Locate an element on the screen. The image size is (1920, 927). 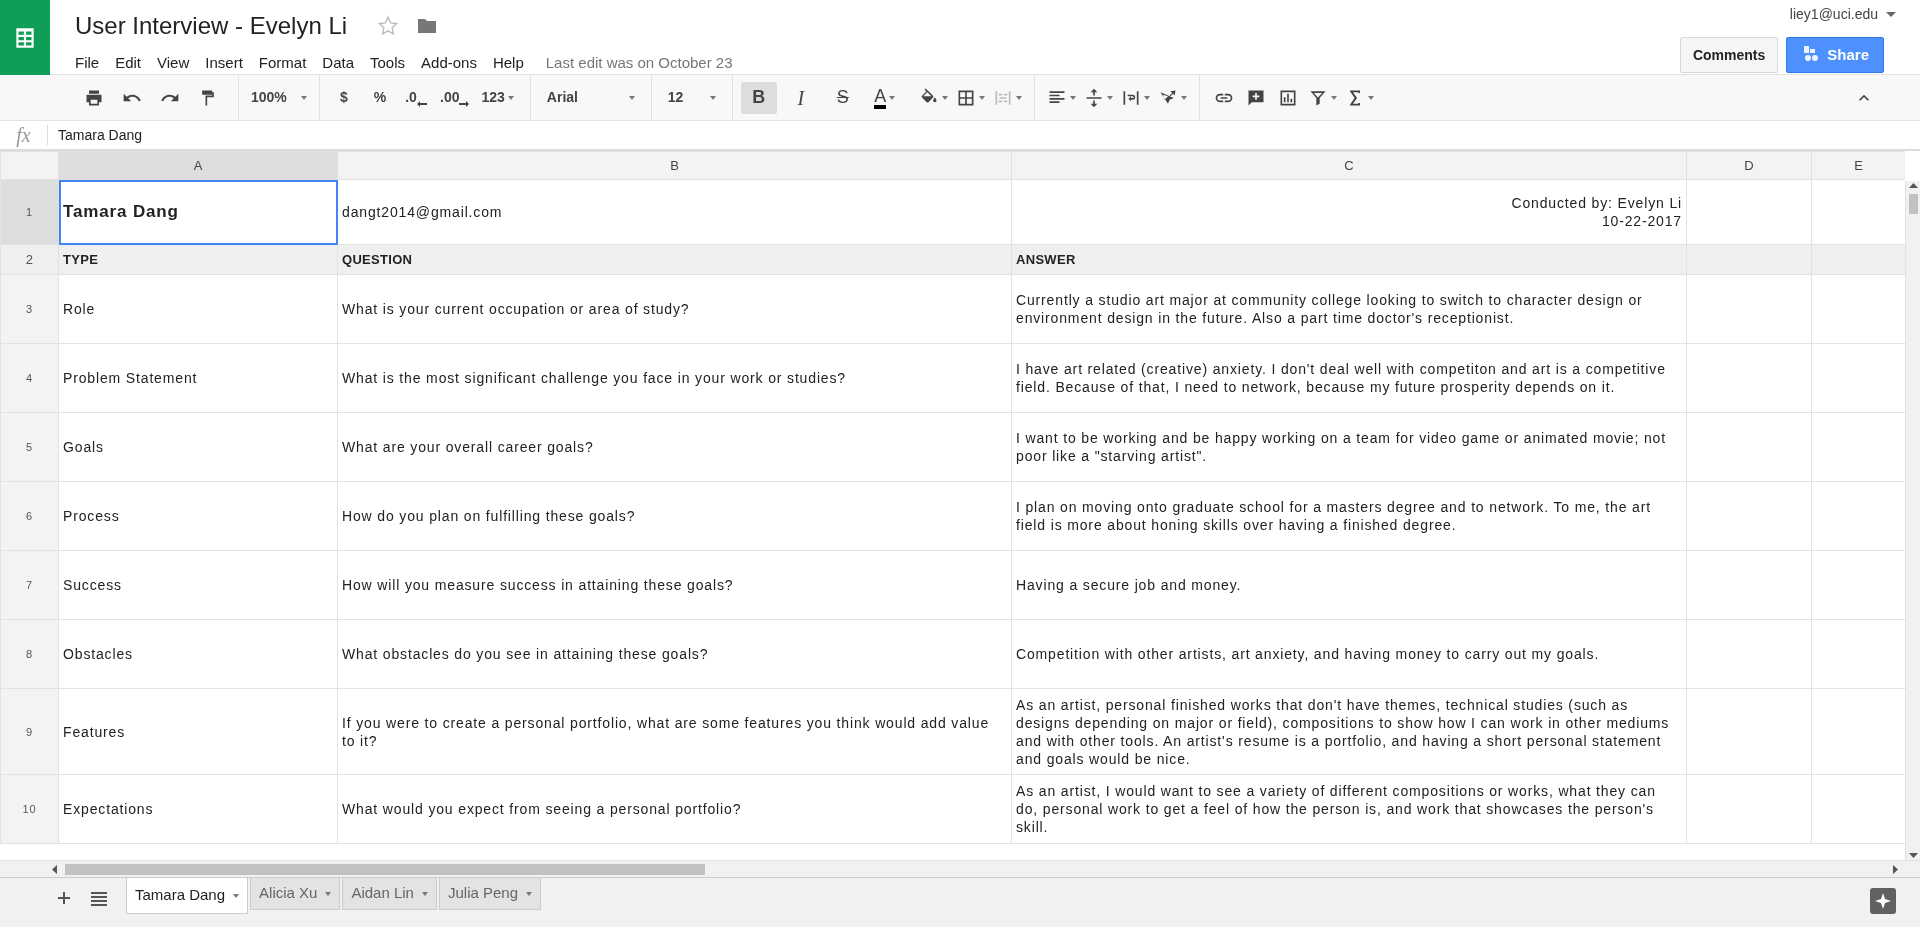
scroll-left-icon is located at coordinates (54, 869).